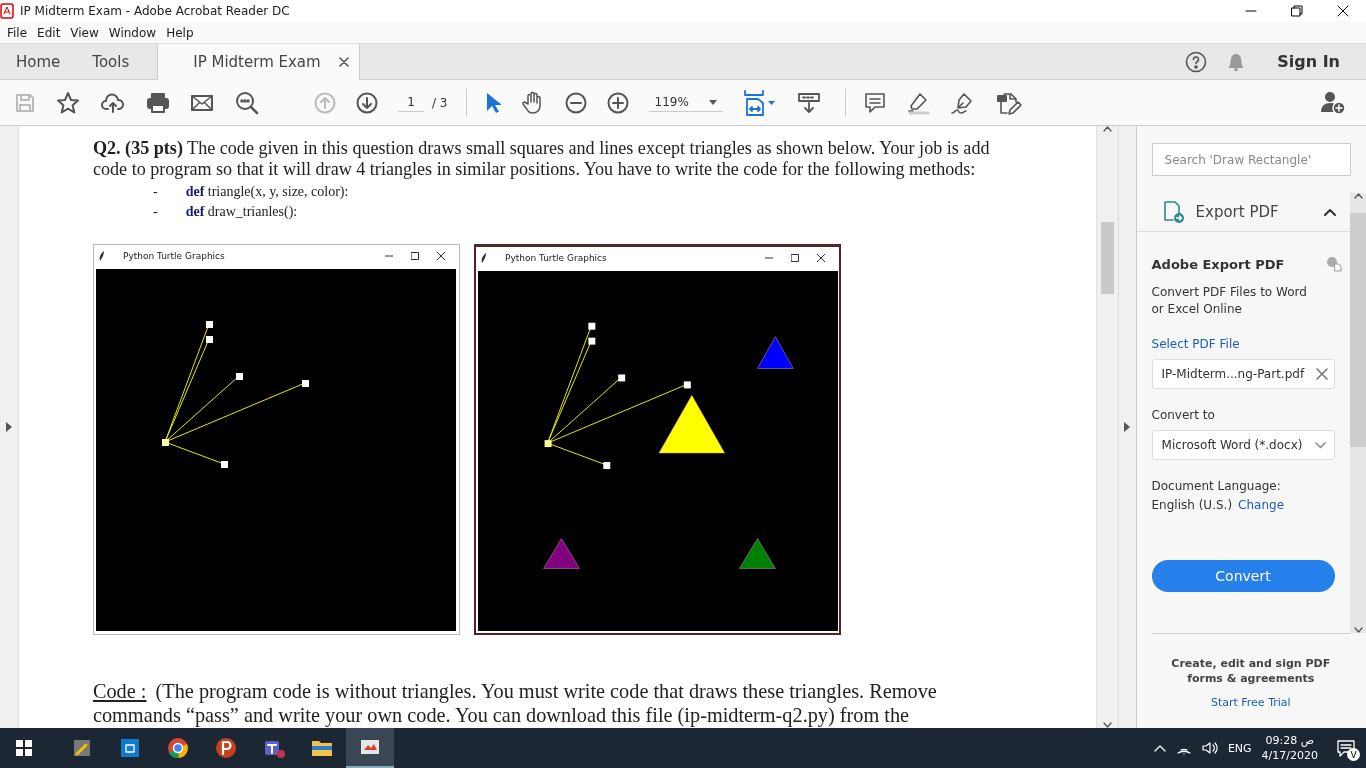 The height and width of the screenshot is (768, 1366). Describe the element at coordinates (1192, 505) in the screenshot. I see `language-value: English (U.S.)` at that location.